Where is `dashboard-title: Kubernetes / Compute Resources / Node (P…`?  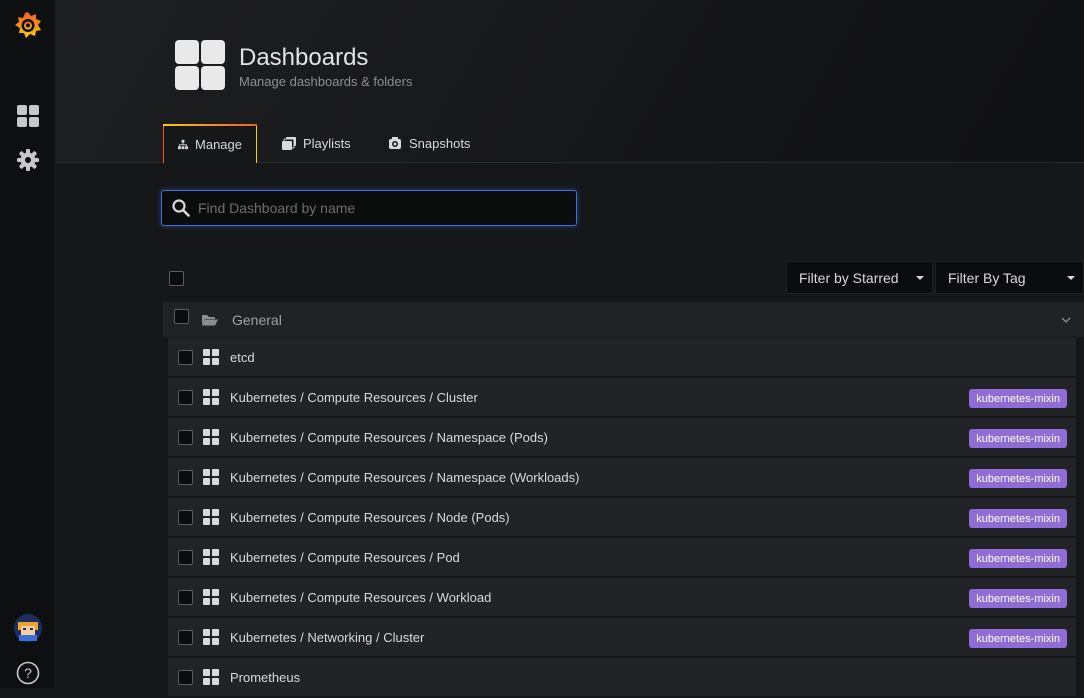
dashboard-title: Kubernetes / Compute Resources / Node (P… is located at coordinates (370, 517).